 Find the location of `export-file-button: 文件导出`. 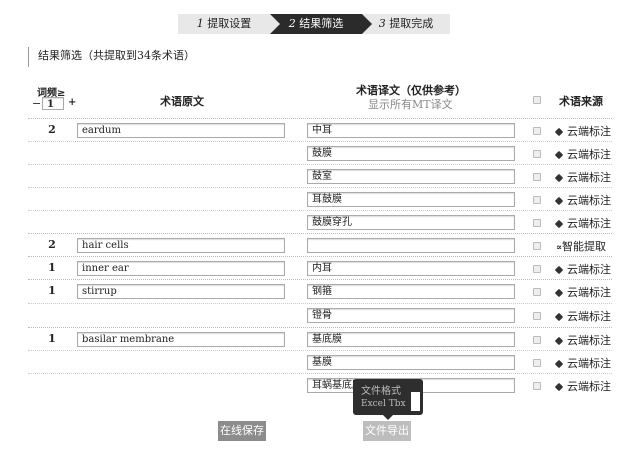

export-file-button: 文件导出 is located at coordinates (387, 431).